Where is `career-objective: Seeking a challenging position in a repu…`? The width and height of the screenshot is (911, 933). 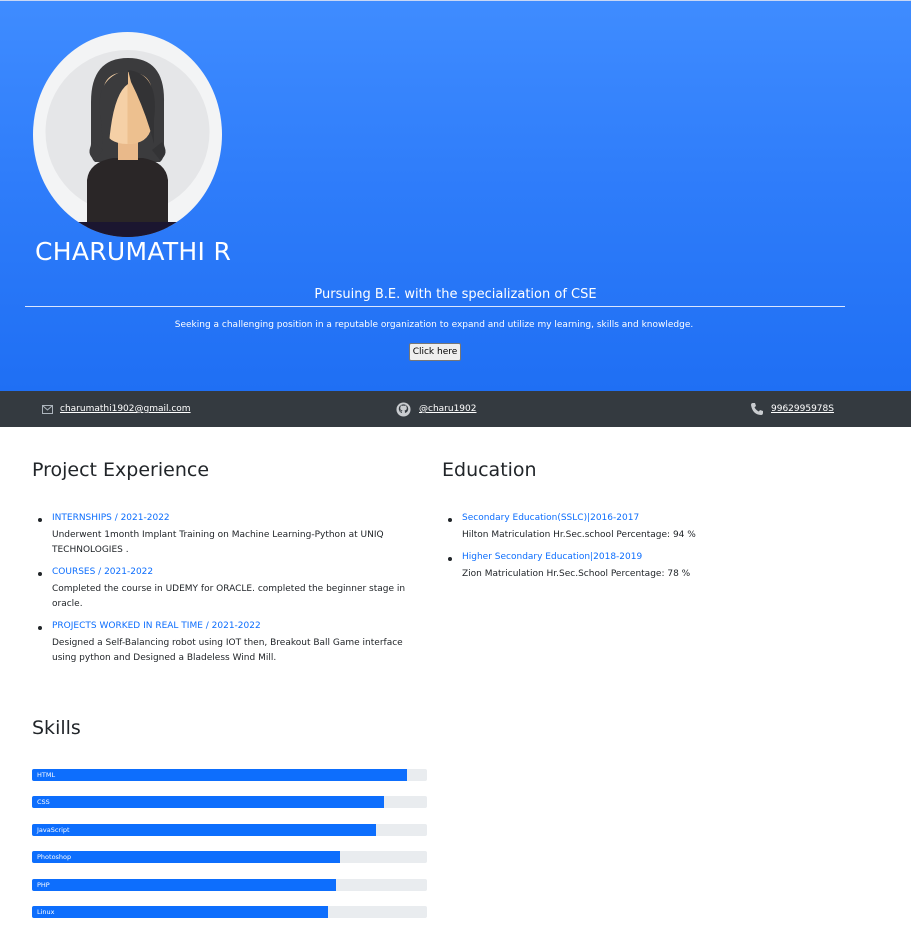 career-objective: Seeking a challenging position in a repu… is located at coordinates (434, 325).